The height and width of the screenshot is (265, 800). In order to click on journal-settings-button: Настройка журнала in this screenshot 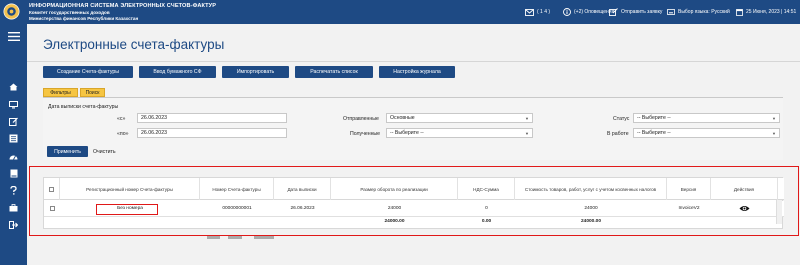, I will do `click(417, 72)`.